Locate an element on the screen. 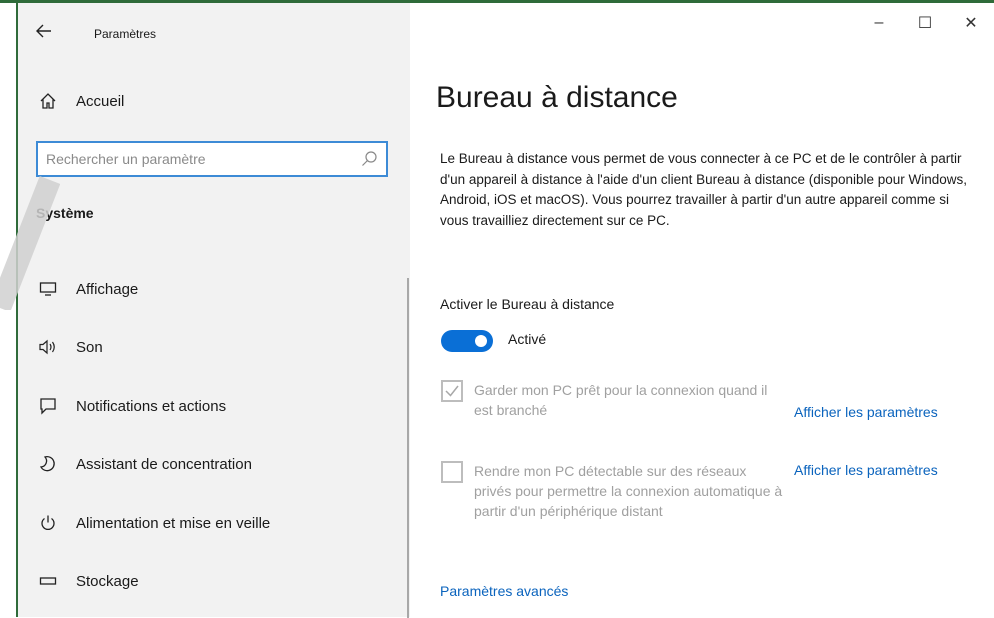 This screenshot has height=618, width=994. app-title: Paramètres is located at coordinates (125, 34).